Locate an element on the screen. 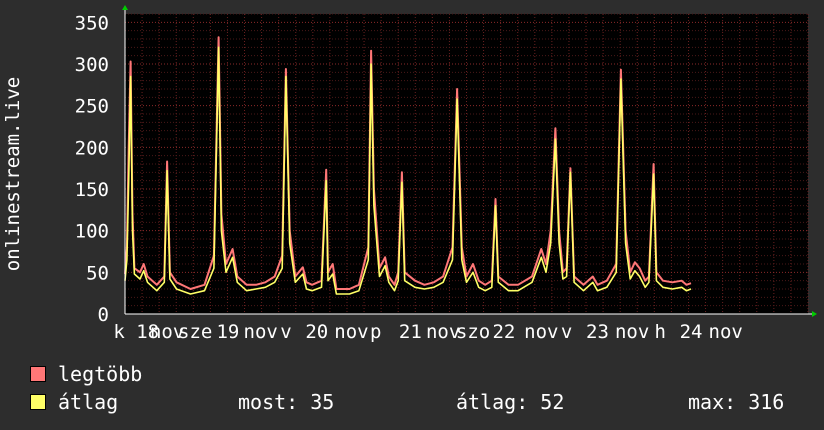 The image size is (824, 430). y-tick-label: 150 is located at coordinates (92, 190).